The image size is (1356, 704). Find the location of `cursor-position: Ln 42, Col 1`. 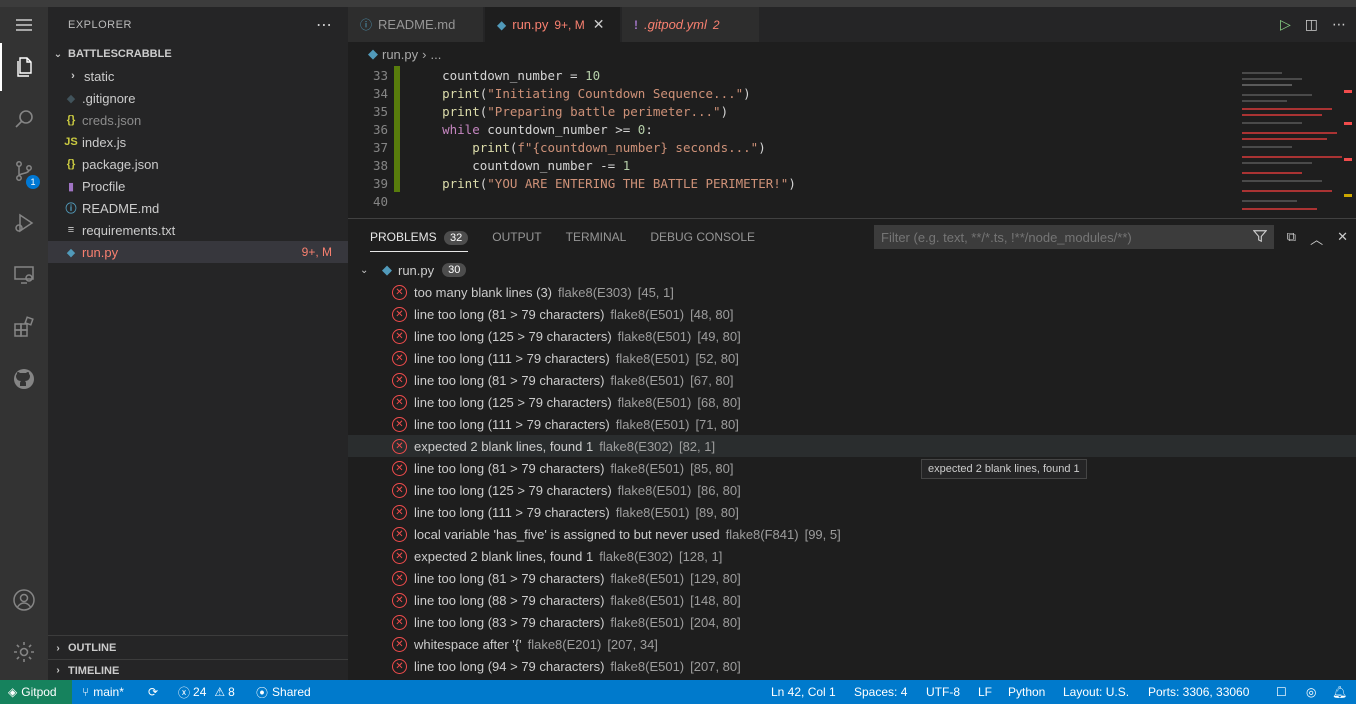

cursor-position: Ln 42, Col 1 is located at coordinates (803, 692).